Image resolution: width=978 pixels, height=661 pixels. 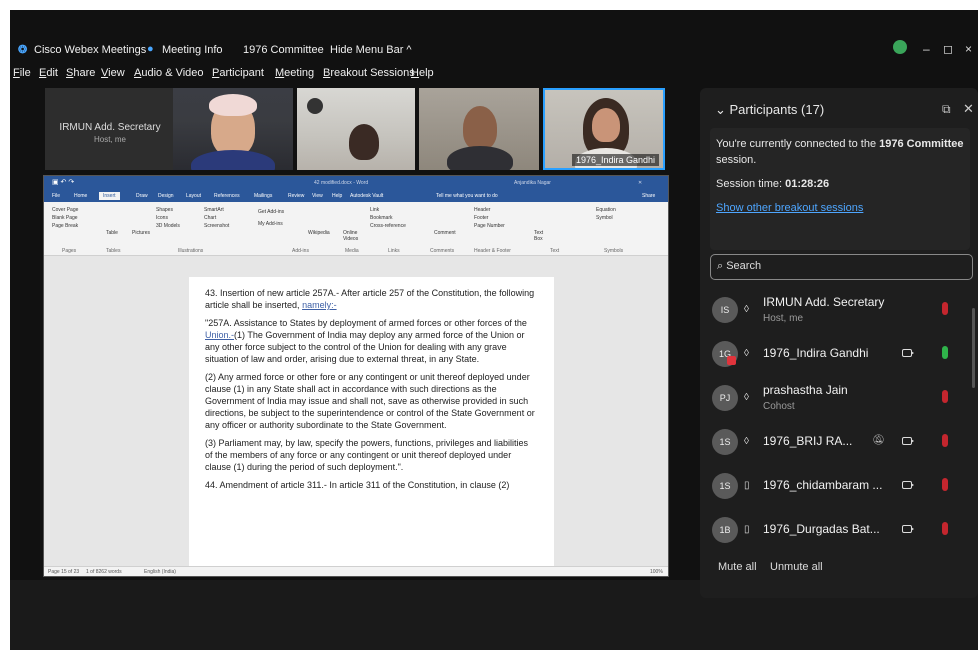 I want to click on ribbon-item: Shapes, so click(x=164, y=210).